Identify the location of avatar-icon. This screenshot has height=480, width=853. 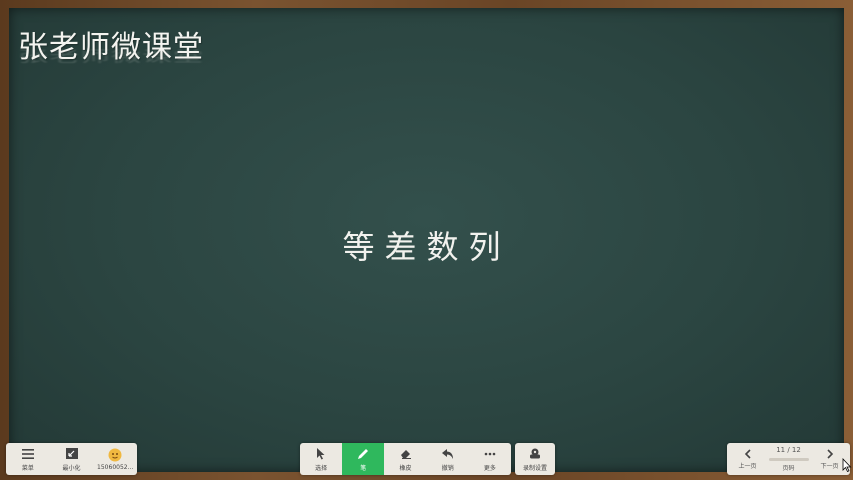
(115, 455).